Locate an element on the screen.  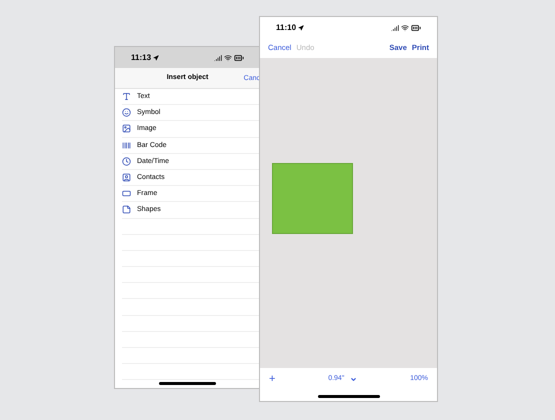
contact-card-icon is located at coordinates (126, 177).